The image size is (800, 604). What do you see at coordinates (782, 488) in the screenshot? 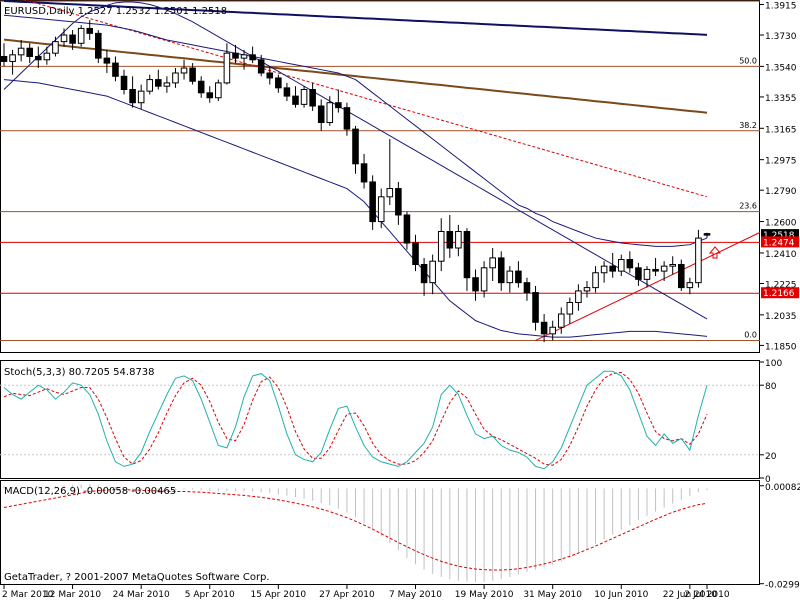
I see `macd-axis-label: 0.00082` at bounding box center [782, 488].